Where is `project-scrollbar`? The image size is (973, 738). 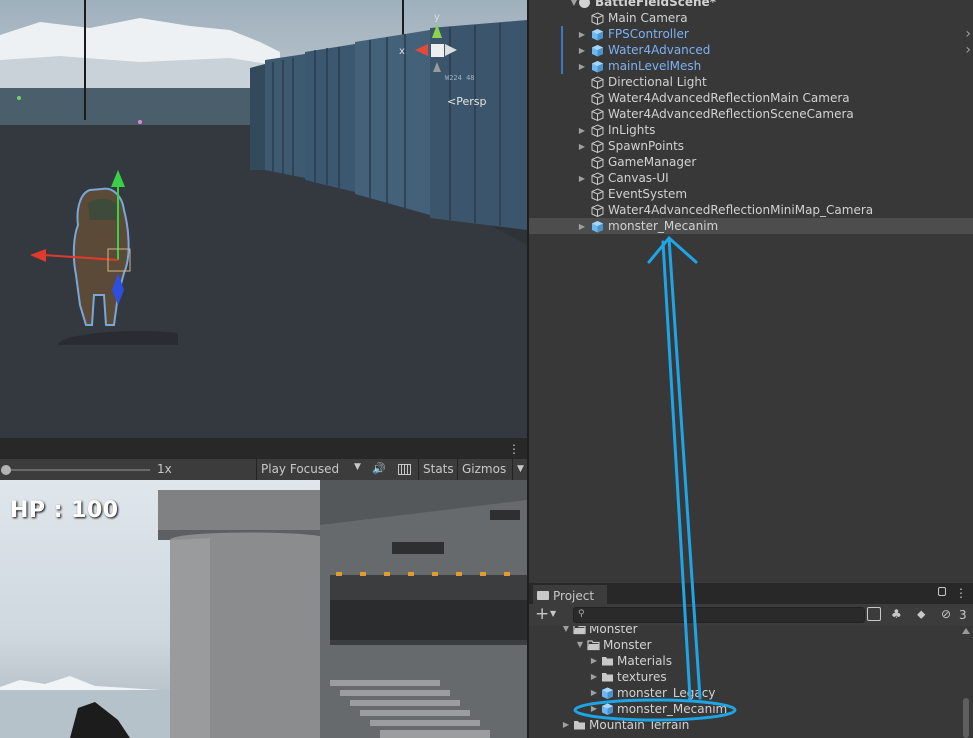
project-scrollbar is located at coordinates (966, 682).